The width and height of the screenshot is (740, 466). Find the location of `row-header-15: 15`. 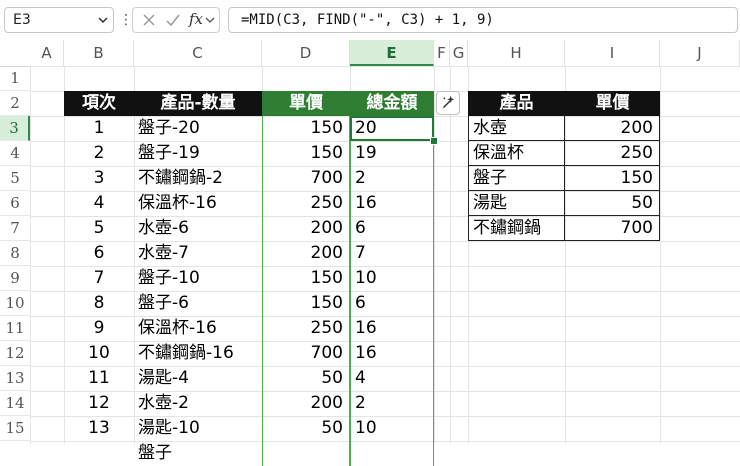

row-header-15: 15 is located at coordinates (15, 428).